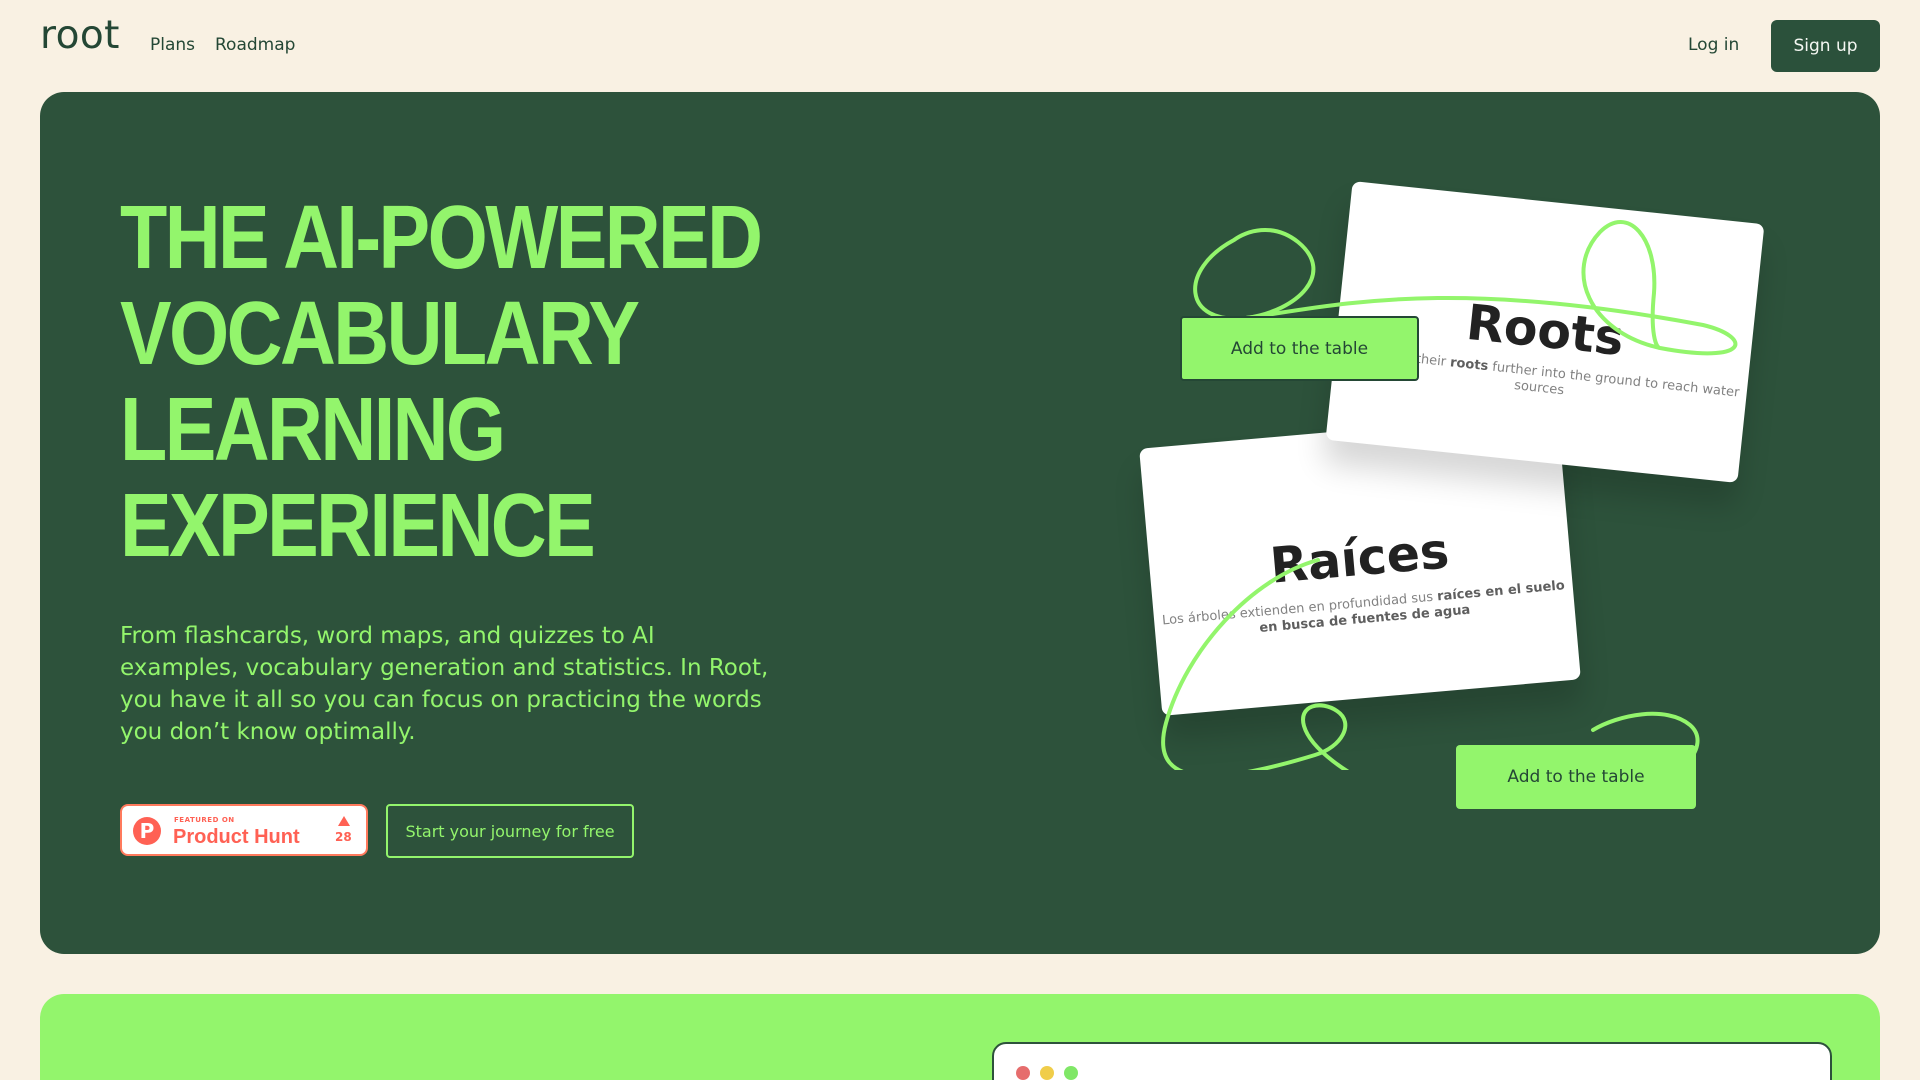 Image resolution: width=1920 pixels, height=1080 pixels. I want to click on top-navigation: root Plans Roadmap Log in Sign up, so click(960, 46).